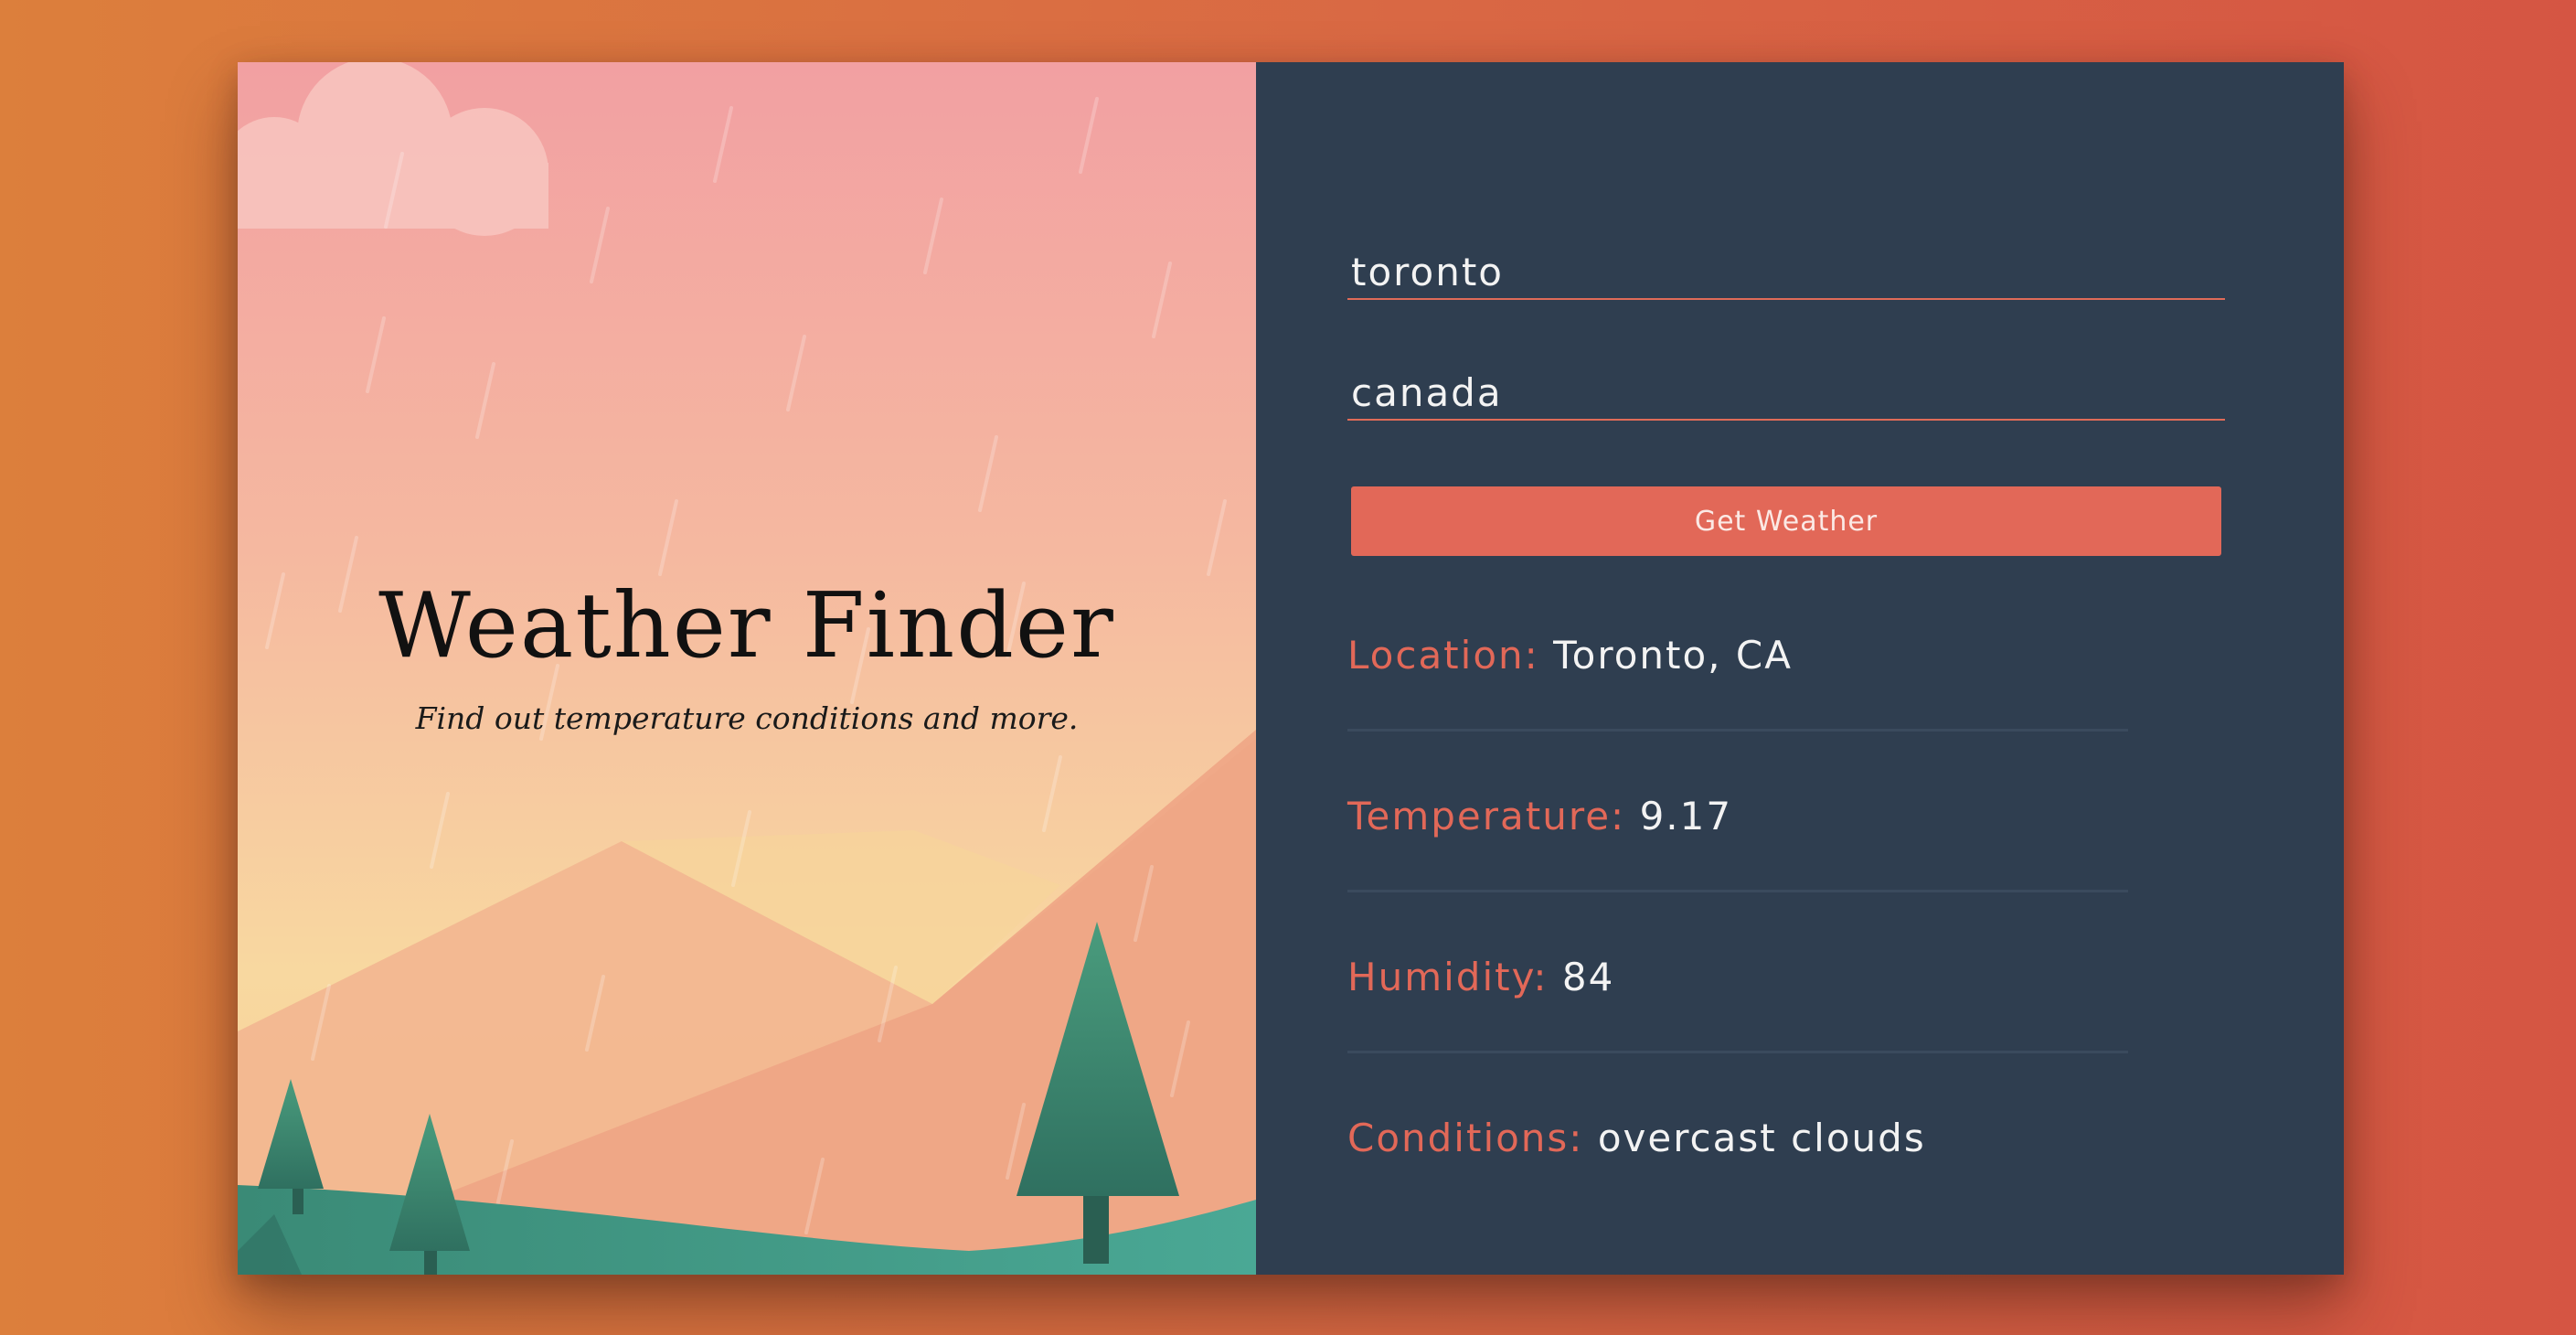 The image size is (2576, 1335). Describe the element at coordinates (1737, 1004) in the screenshot. I see `humidity-result: Humidity: 84` at that location.